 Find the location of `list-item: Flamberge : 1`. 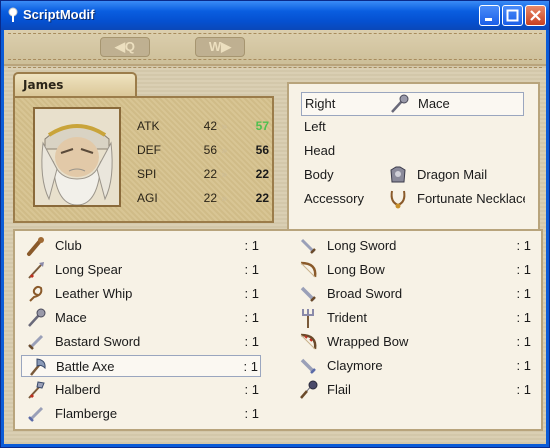

list-item: Flamberge : 1 is located at coordinates (141, 414).